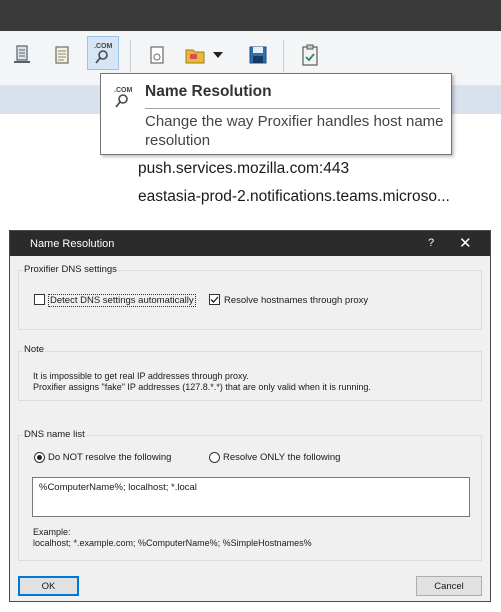  What do you see at coordinates (465, 243) in the screenshot?
I see `close-button: ✕` at bounding box center [465, 243].